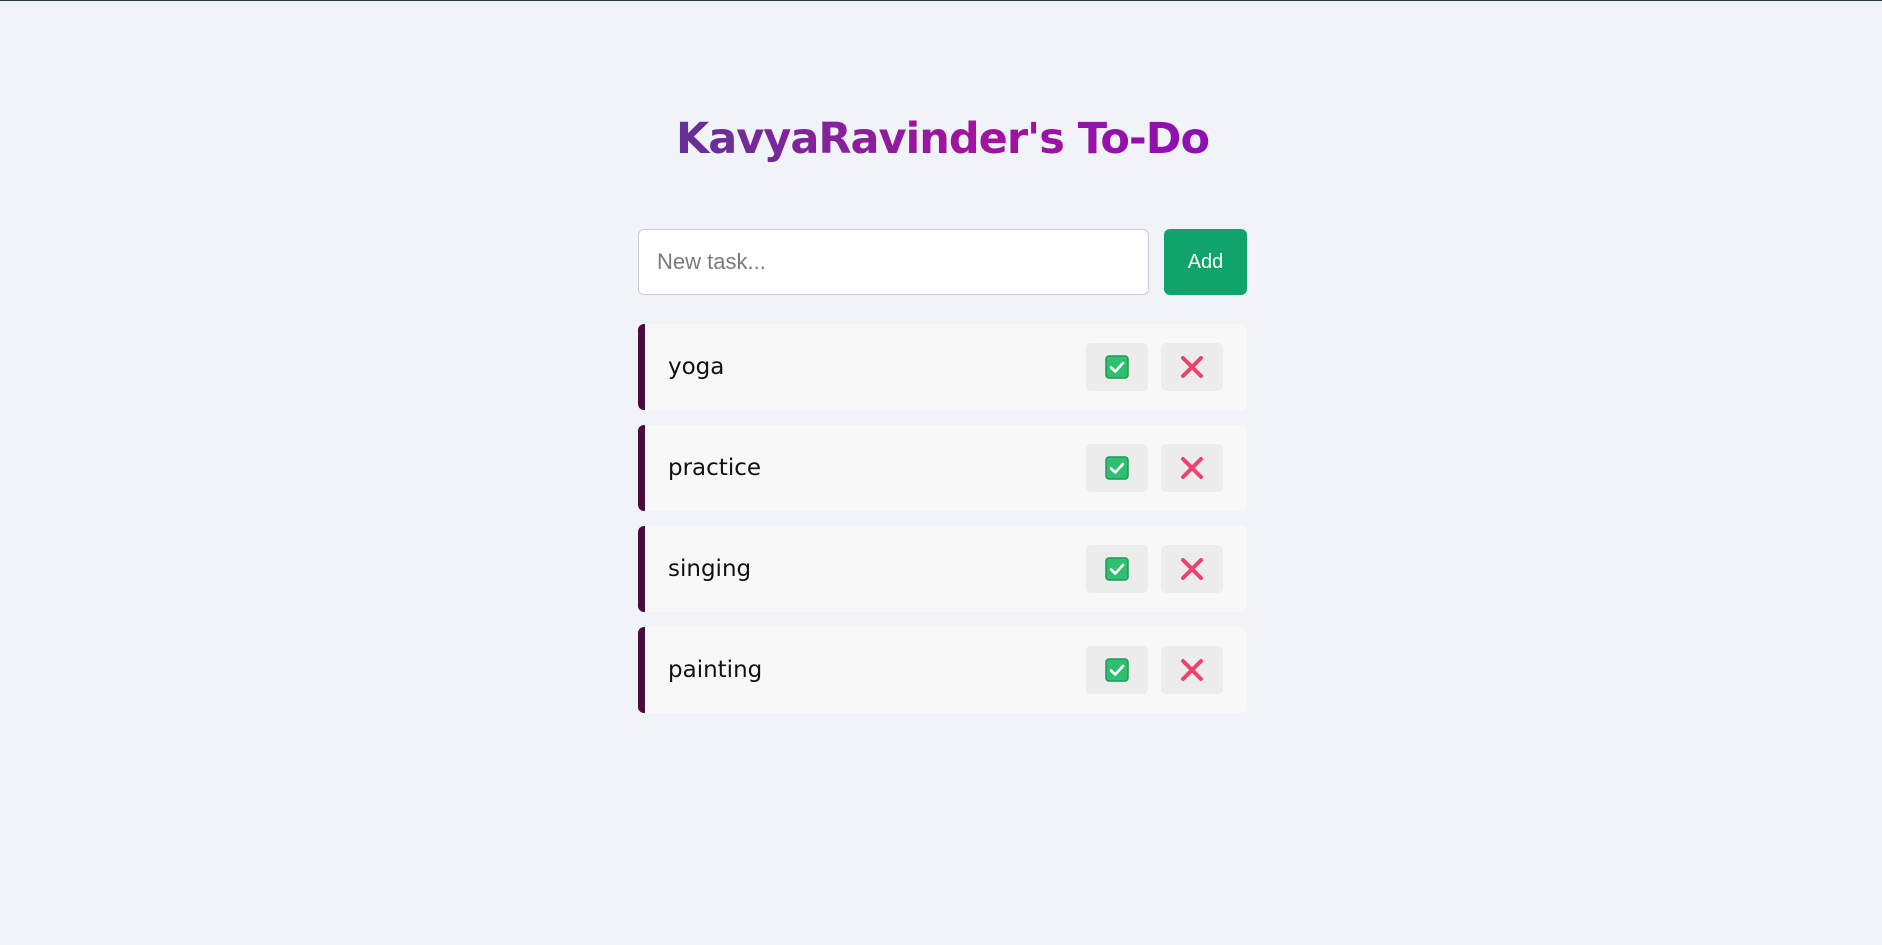  I want to click on task-label: singing, so click(710, 569).